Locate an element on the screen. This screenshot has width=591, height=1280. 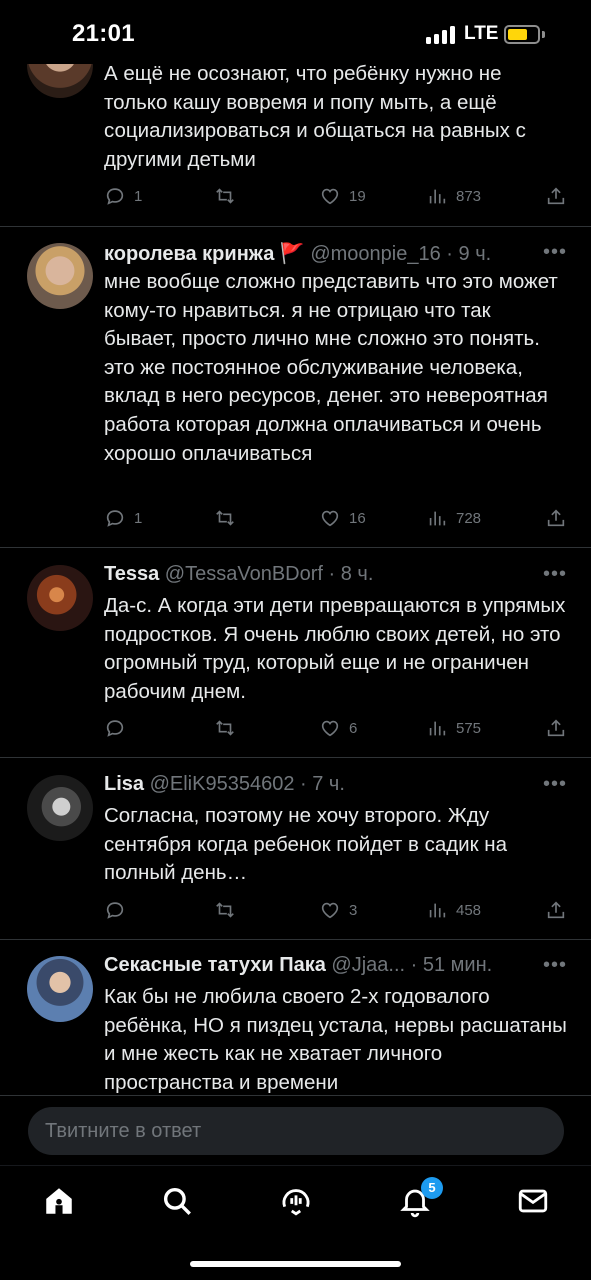
tweet-time: · 8 ч. is located at coordinates (351, 574).